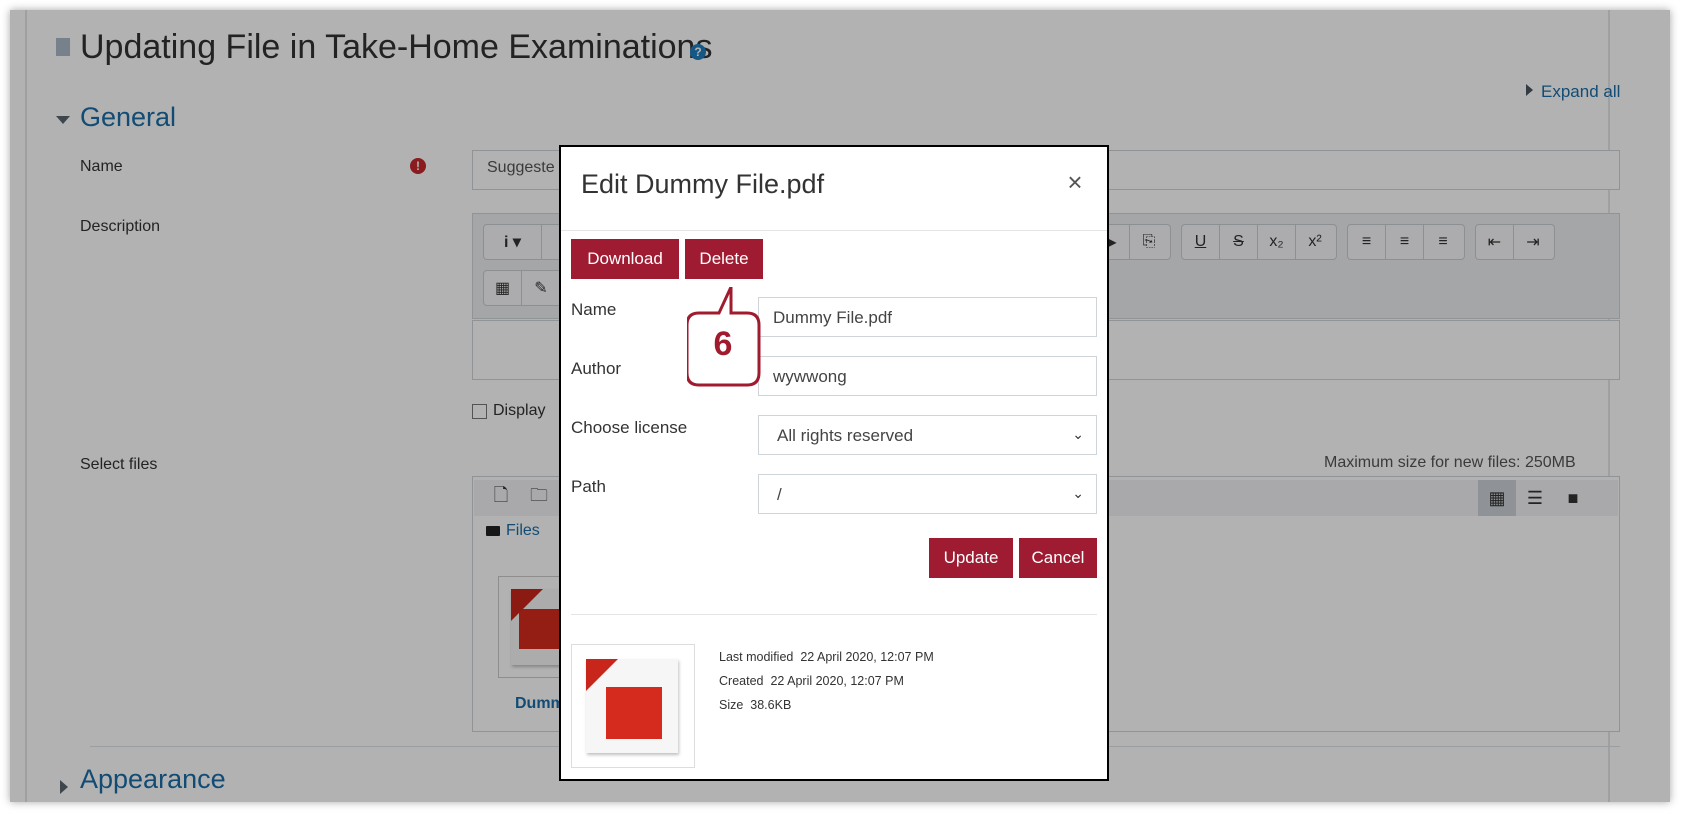 The height and width of the screenshot is (813, 1682). I want to click on step-number: 6, so click(723, 344).